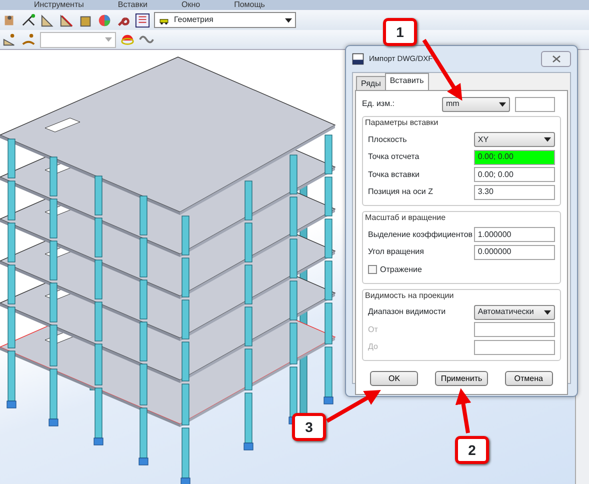 The width and height of the screenshot is (589, 484). What do you see at coordinates (133, 5) in the screenshot?
I see `menu-item: Вставки` at bounding box center [133, 5].